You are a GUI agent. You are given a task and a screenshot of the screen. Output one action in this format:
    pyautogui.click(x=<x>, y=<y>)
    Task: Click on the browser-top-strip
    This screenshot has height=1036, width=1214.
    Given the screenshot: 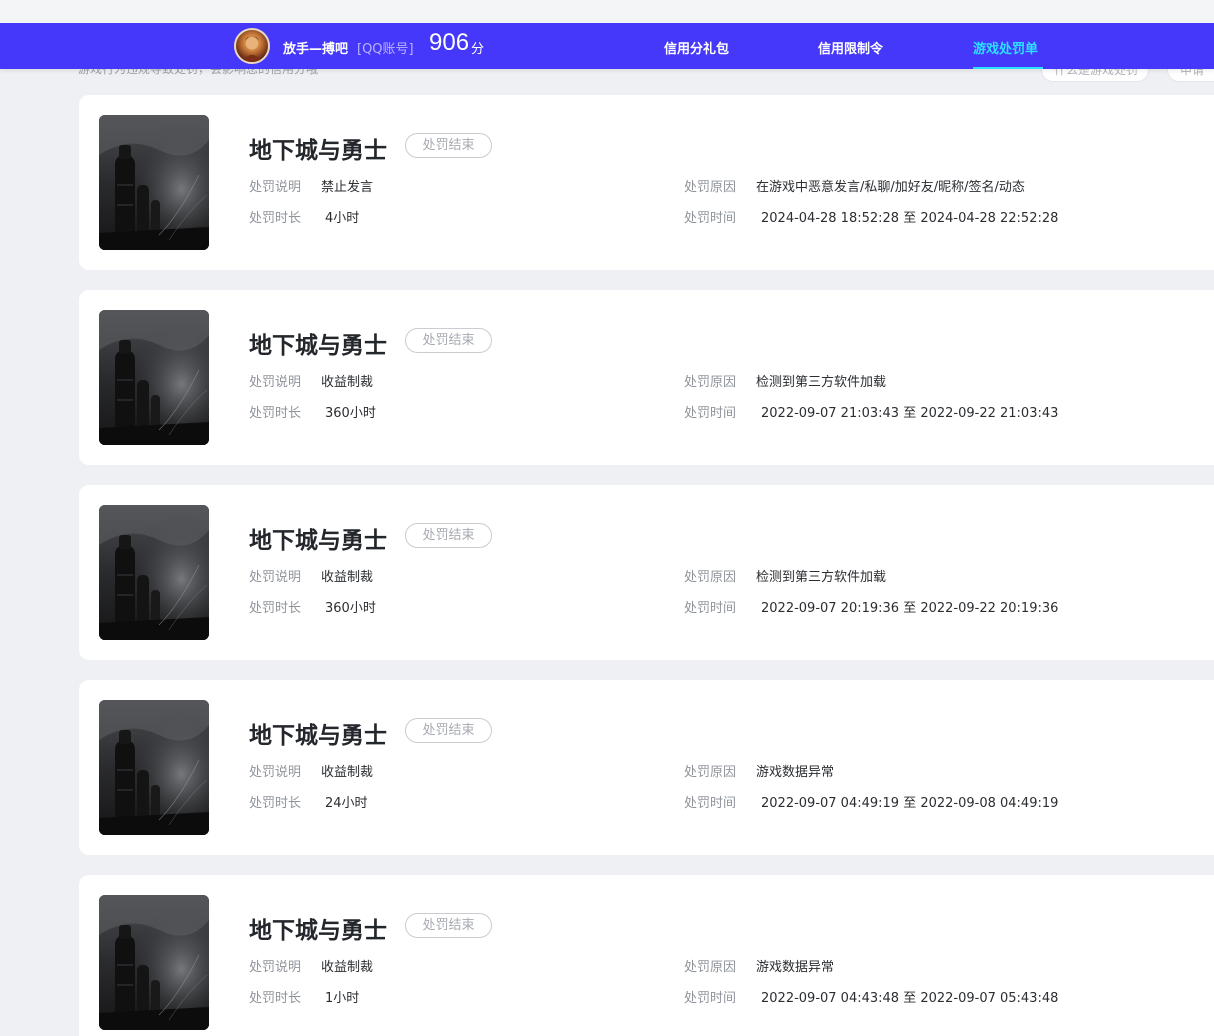 What is the action you would take?
    pyautogui.click(x=607, y=11)
    